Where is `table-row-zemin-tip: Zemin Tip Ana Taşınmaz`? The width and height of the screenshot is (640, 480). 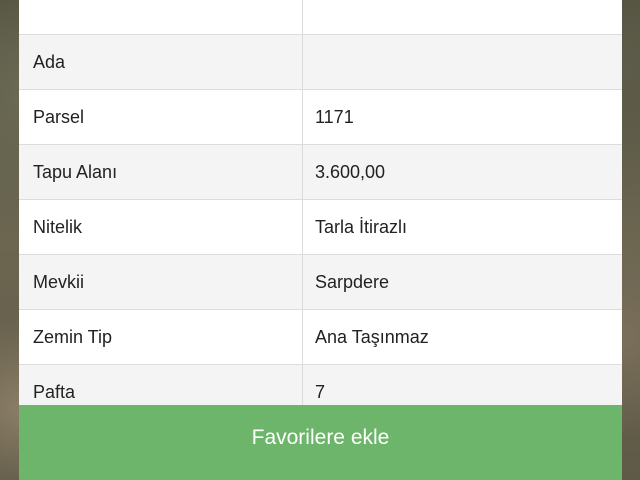 table-row-zemin-tip: Zemin Tip Ana Taşınmaz is located at coordinates (320, 337).